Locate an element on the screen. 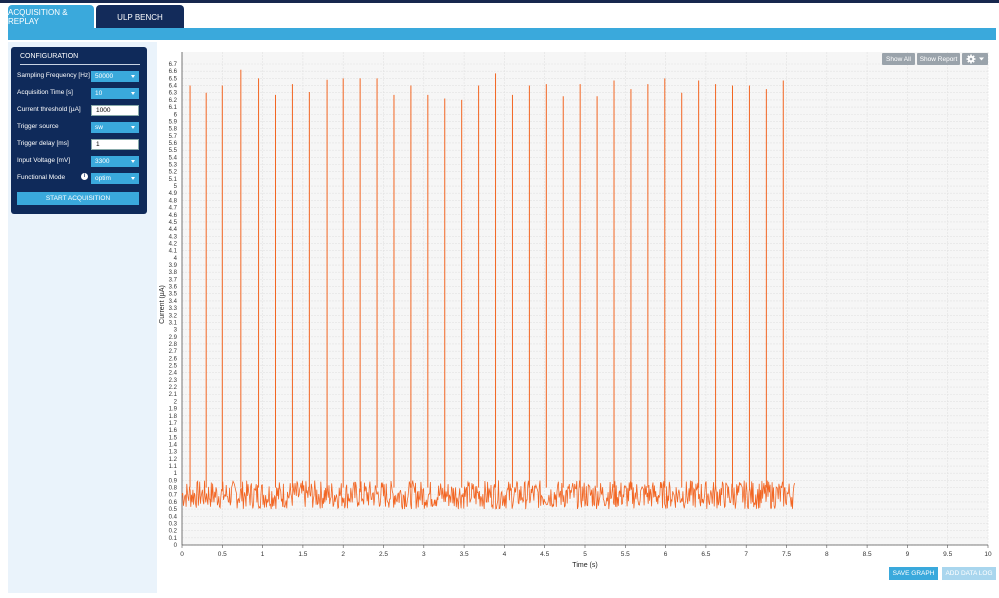 The height and width of the screenshot is (598, 999). current-threshold-label: Current threshold [µA] is located at coordinates (49, 109).